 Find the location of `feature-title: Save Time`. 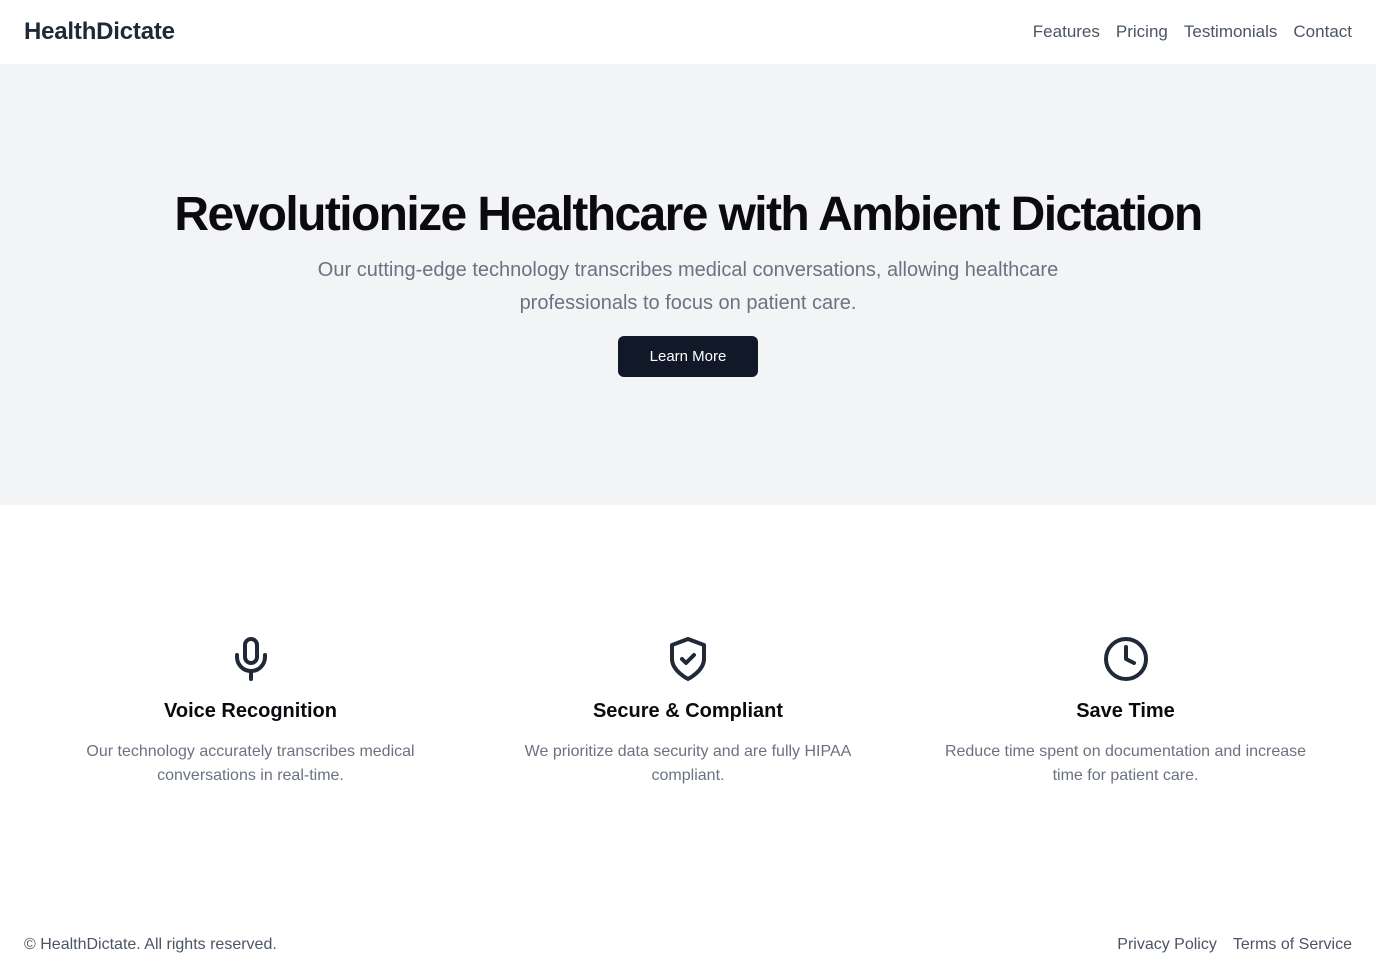

feature-title: Save Time is located at coordinates (1125, 711).